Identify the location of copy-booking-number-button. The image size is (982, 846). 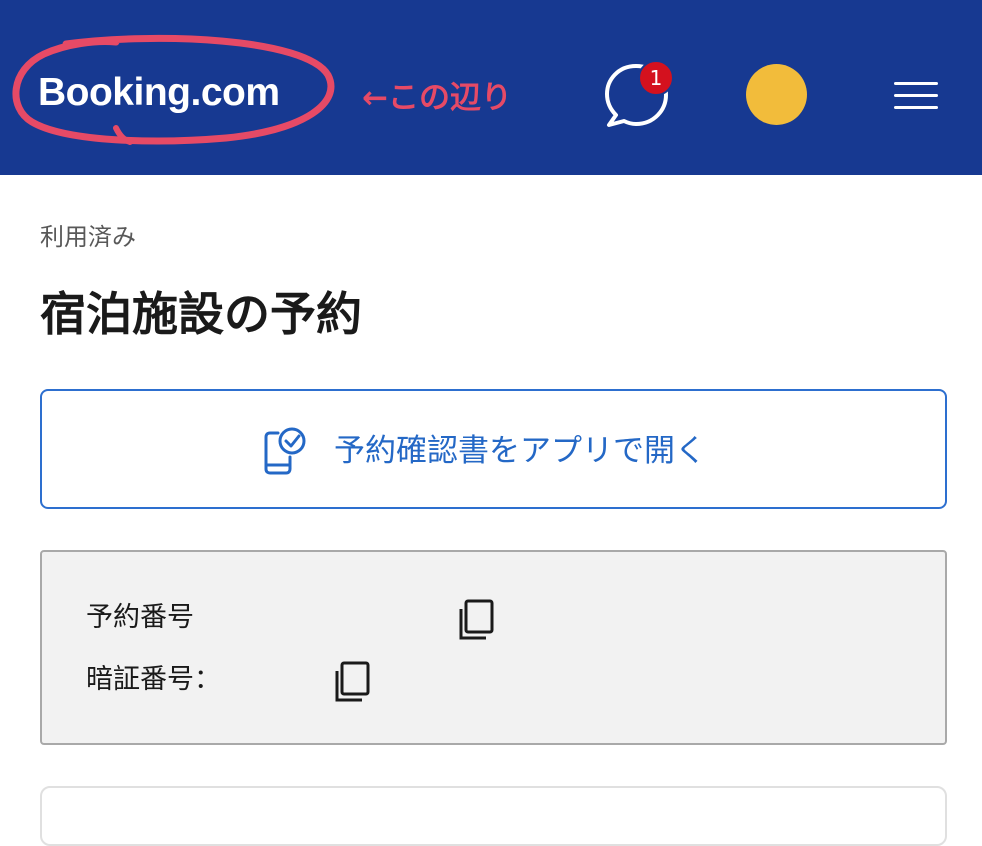
(476, 620).